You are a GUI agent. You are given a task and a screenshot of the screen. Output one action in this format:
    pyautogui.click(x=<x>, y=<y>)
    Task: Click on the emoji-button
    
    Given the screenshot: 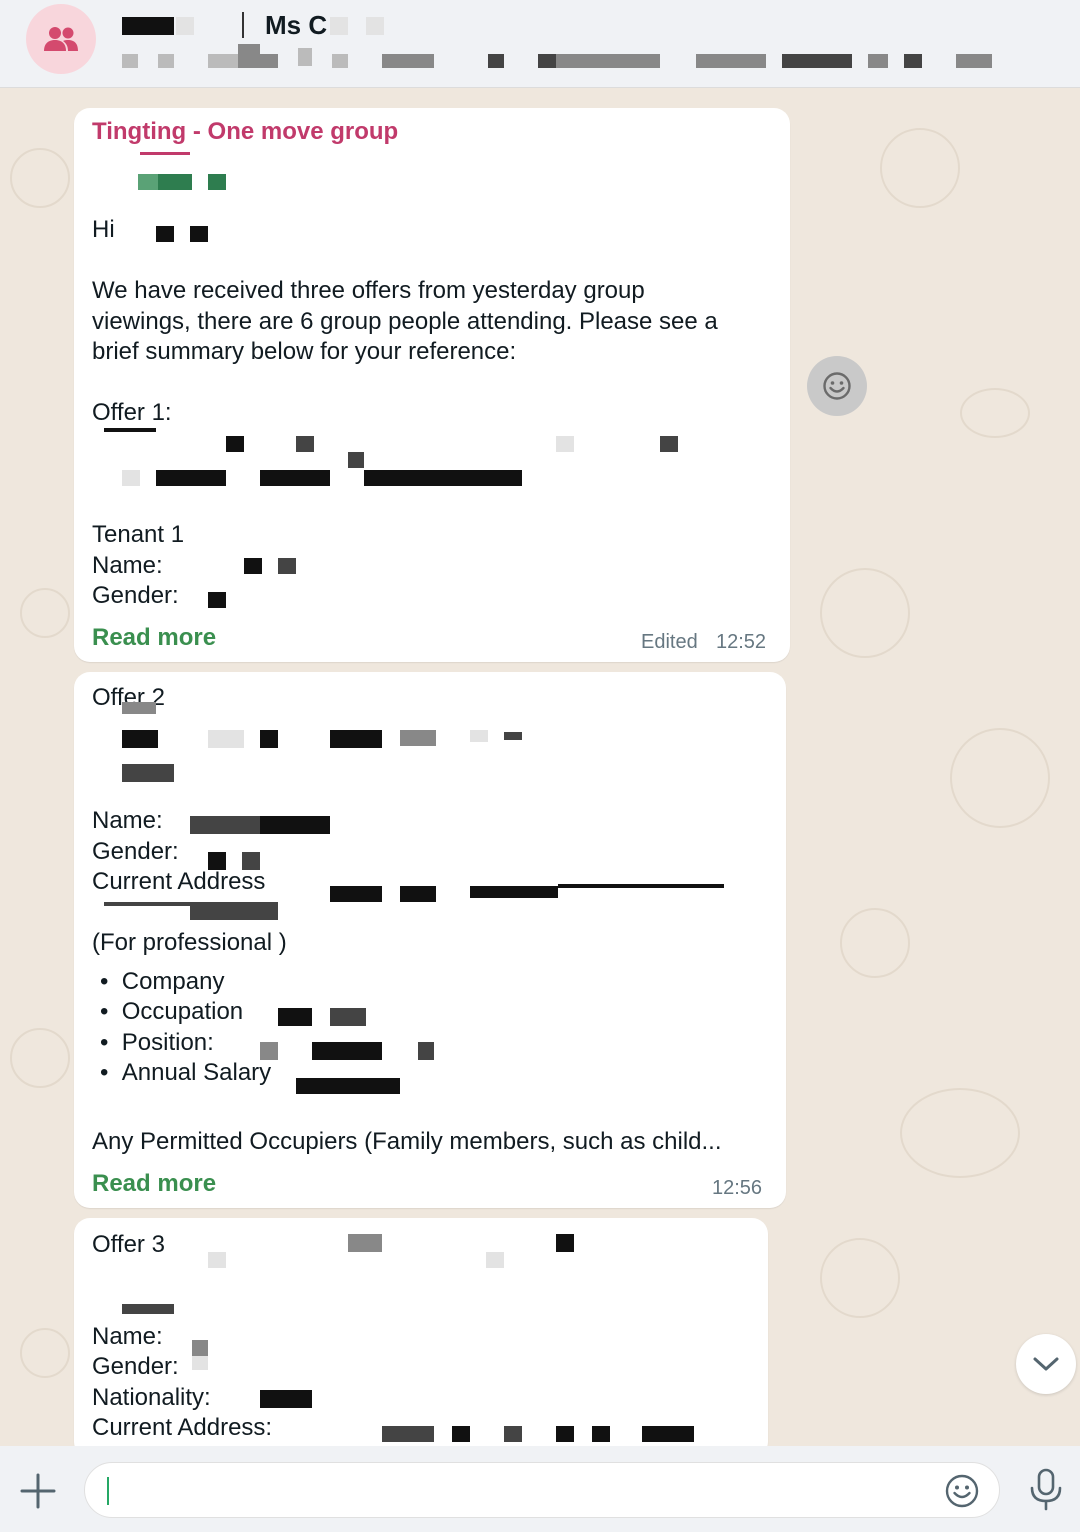 What is the action you would take?
    pyautogui.click(x=962, y=1491)
    